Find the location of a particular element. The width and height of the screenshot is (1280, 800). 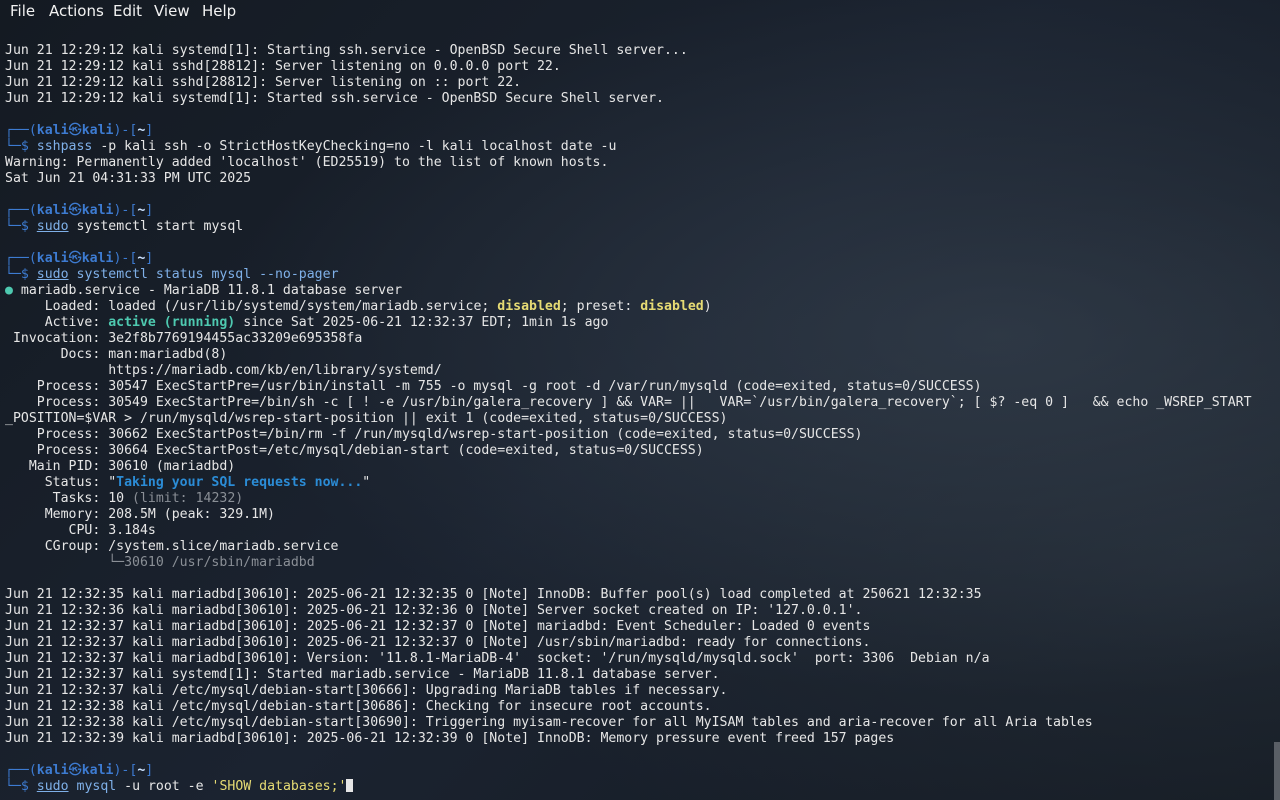

output-line: Sat Jun 21 04:31:33 PM UTC 2025 is located at coordinates (128, 178).